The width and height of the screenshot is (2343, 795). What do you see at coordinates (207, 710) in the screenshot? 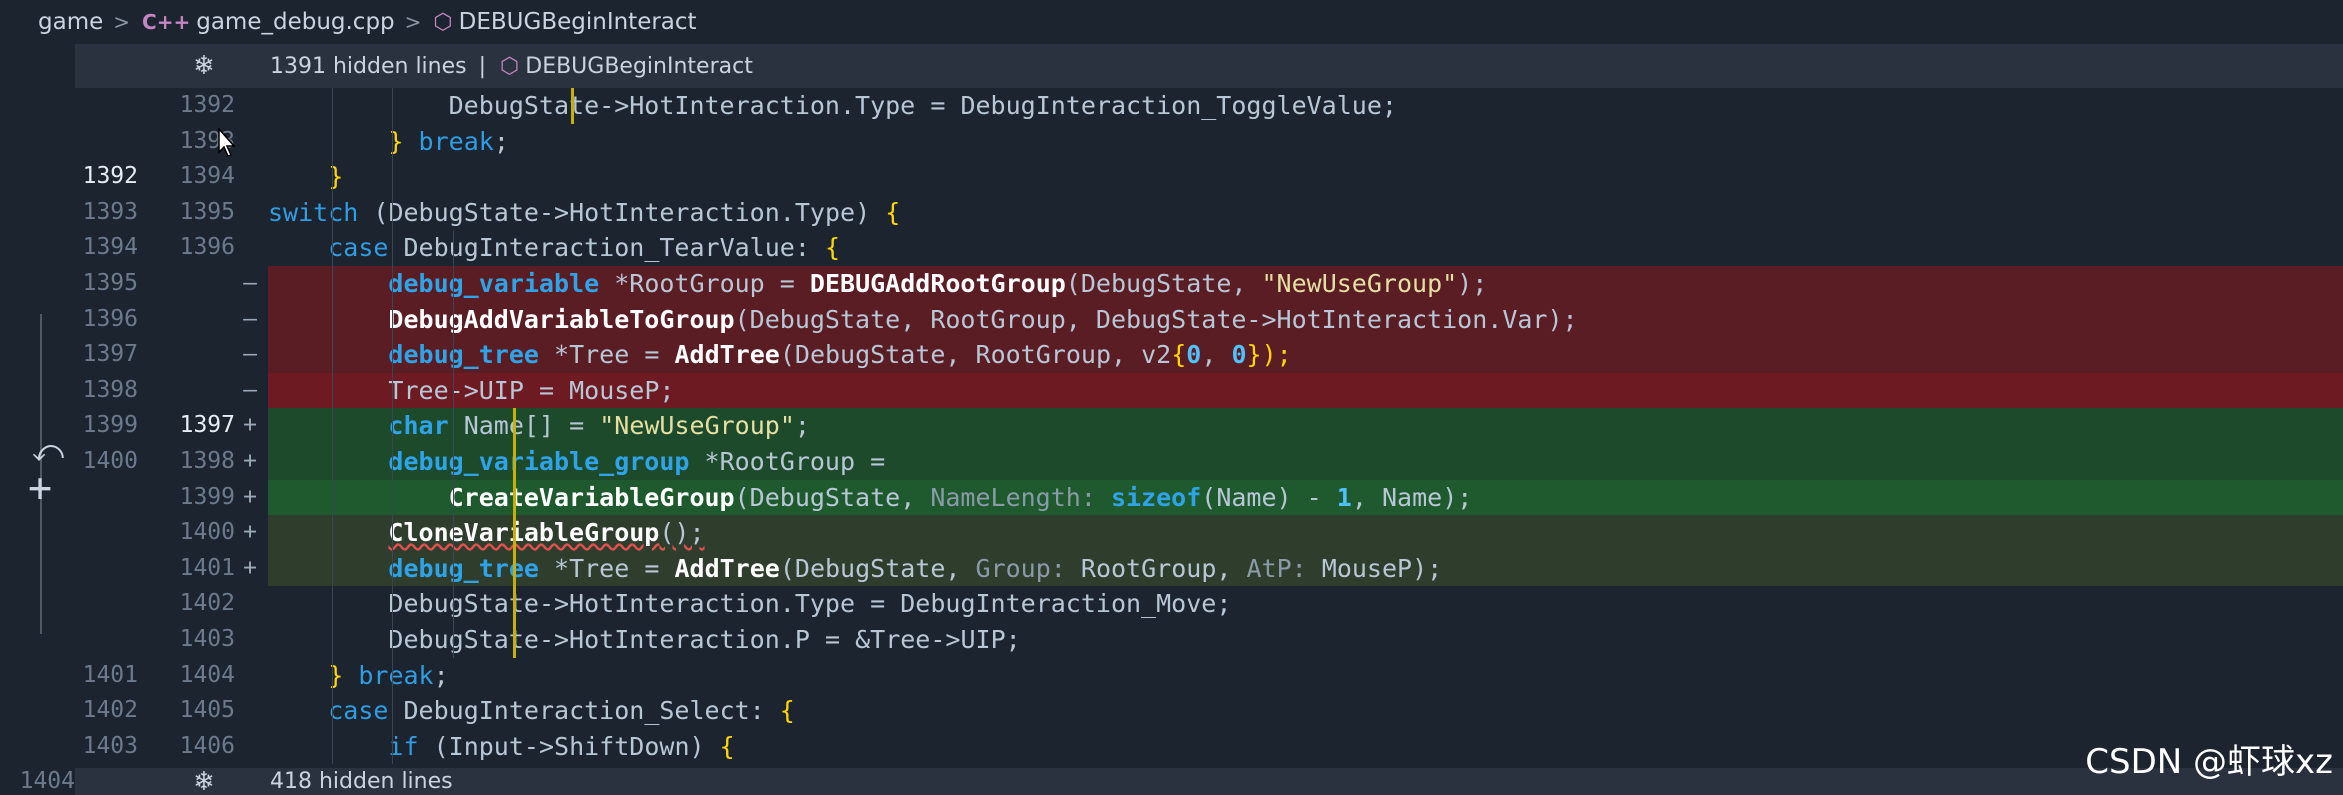
I see `line-number-modified: 1405` at bounding box center [207, 710].